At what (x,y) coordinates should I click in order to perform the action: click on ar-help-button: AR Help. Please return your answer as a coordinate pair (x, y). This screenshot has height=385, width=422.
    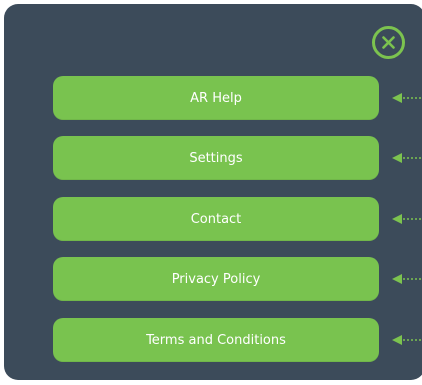
    Looking at the image, I should click on (216, 98).